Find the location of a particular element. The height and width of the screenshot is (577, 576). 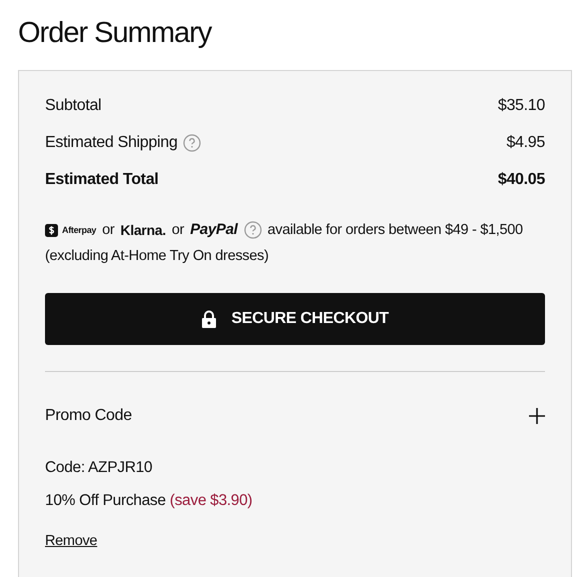

lock-icon is located at coordinates (209, 319).